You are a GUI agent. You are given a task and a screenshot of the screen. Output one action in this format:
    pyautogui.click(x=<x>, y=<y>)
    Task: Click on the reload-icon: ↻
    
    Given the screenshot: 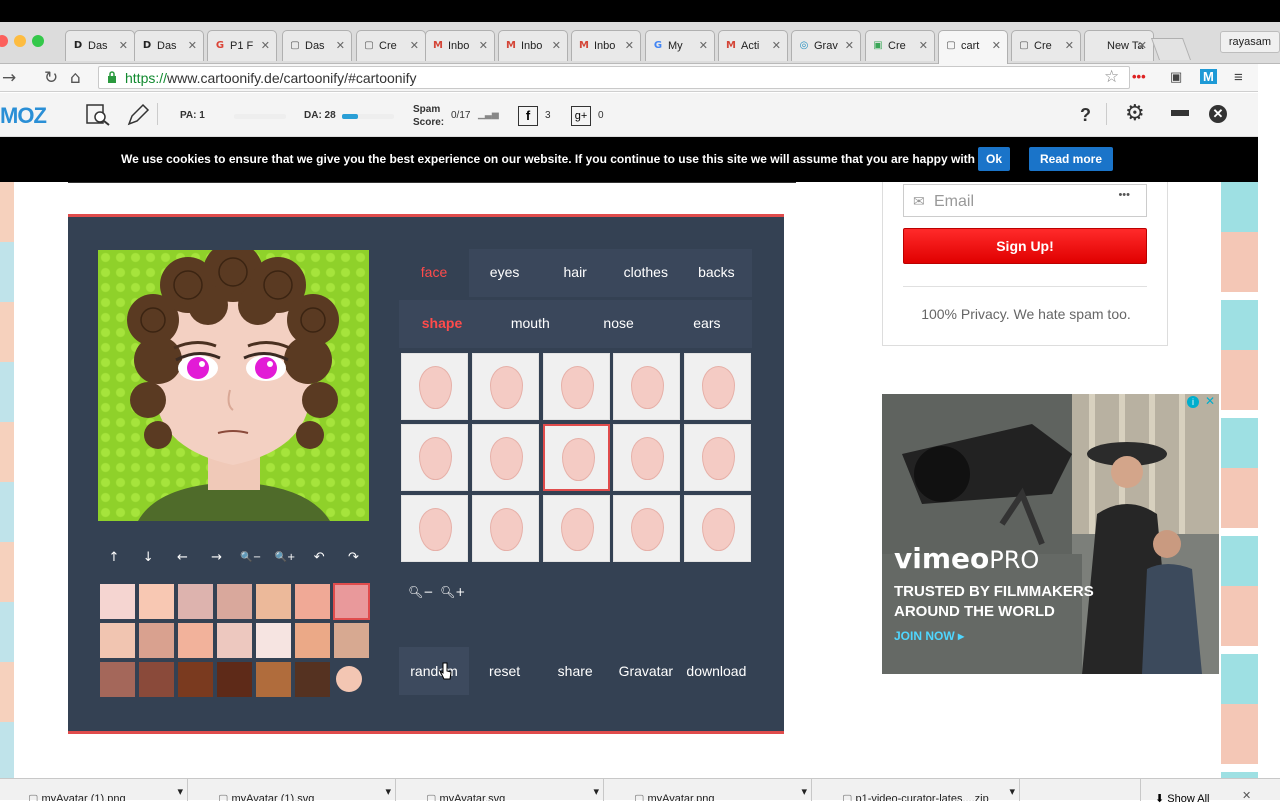 What is the action you would take?
    pyautogui.click(x=51, y=78)
    